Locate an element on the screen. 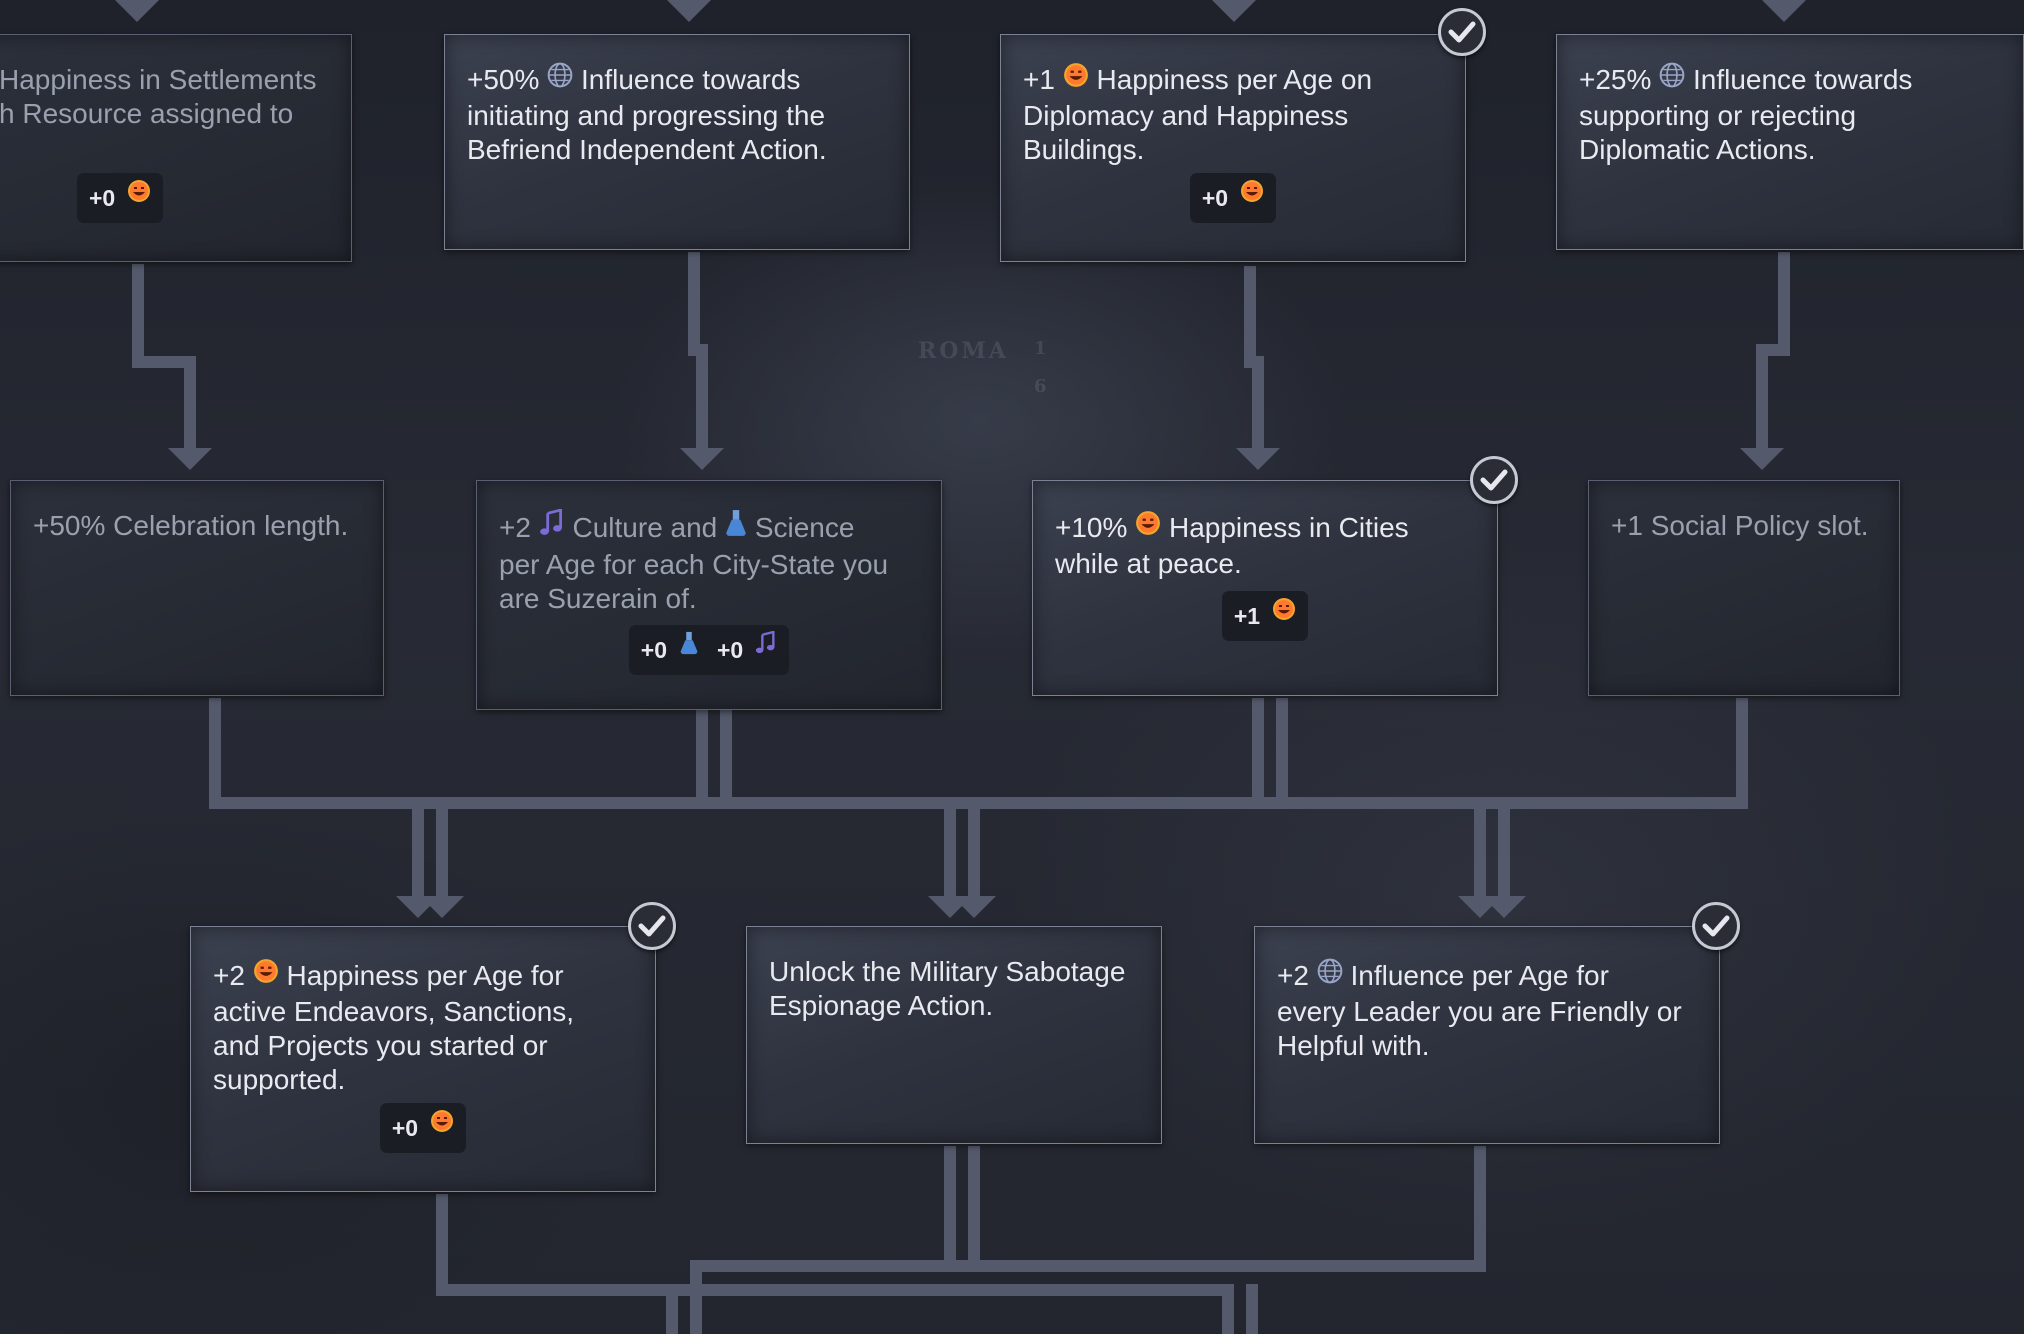 The image size is (2024, 1334). node-mid-text: Culture and is located at coordinates (649, 527).